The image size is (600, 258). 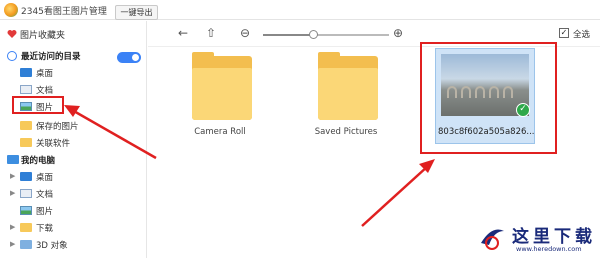 I want to click on zoom-slider-fill, so click(x=288, y=35).